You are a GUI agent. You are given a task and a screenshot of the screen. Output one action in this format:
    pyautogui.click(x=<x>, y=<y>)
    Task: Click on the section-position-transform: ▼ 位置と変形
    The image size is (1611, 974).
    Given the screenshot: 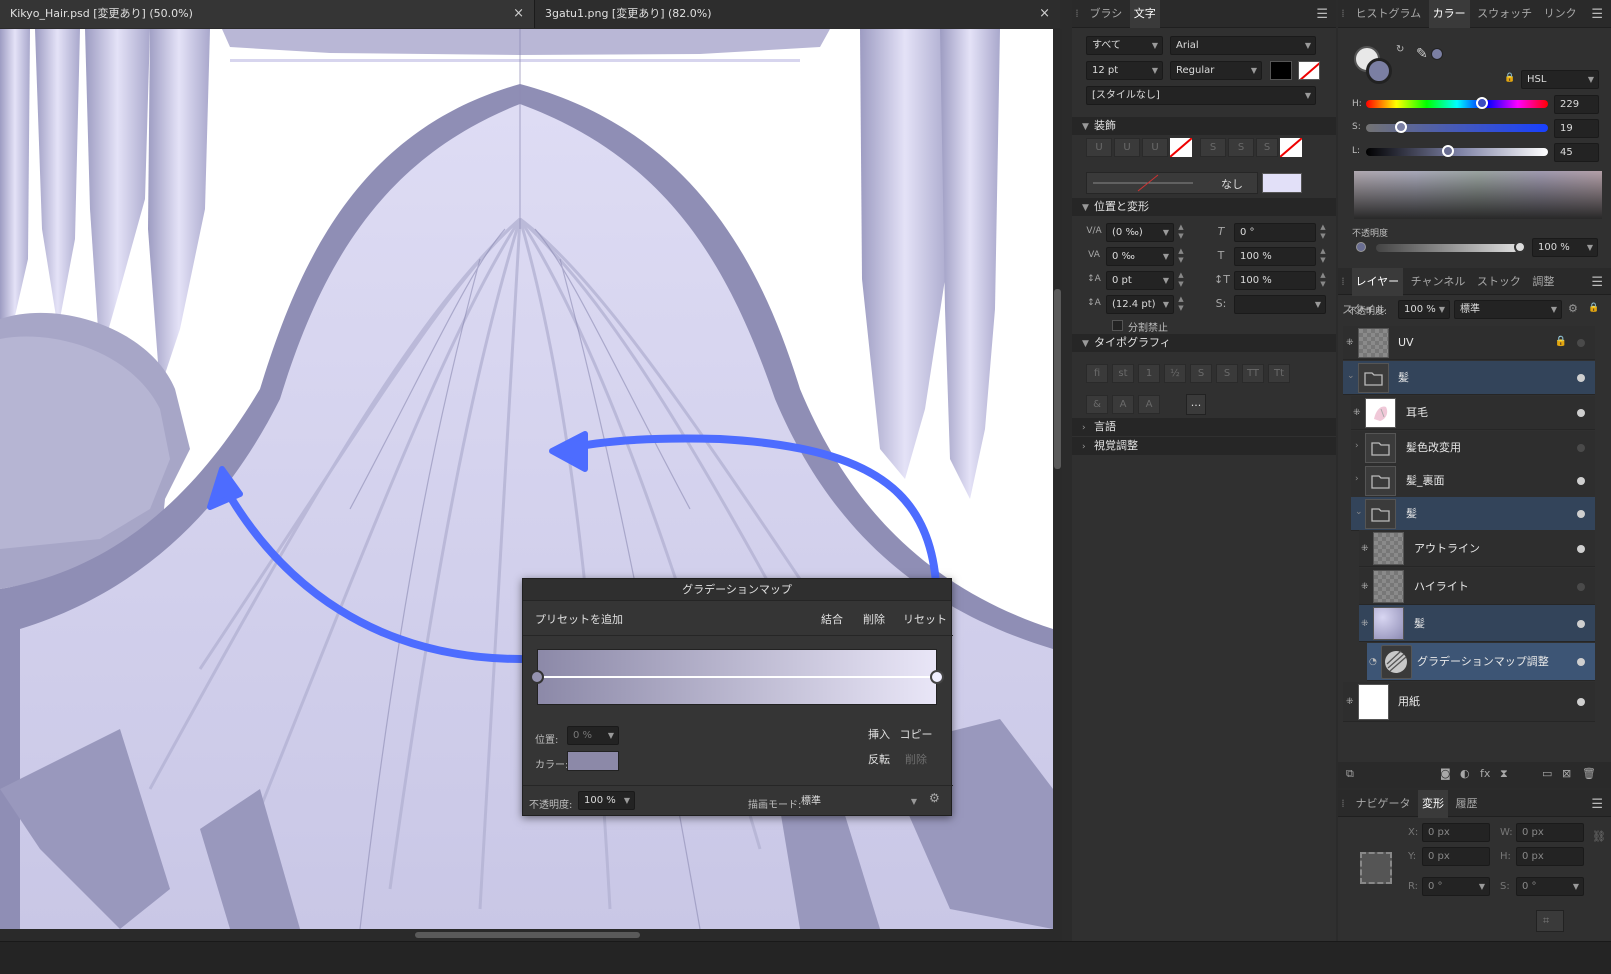 What is the action you would take?
    pyautogui.click(x=1204, y=207)
    